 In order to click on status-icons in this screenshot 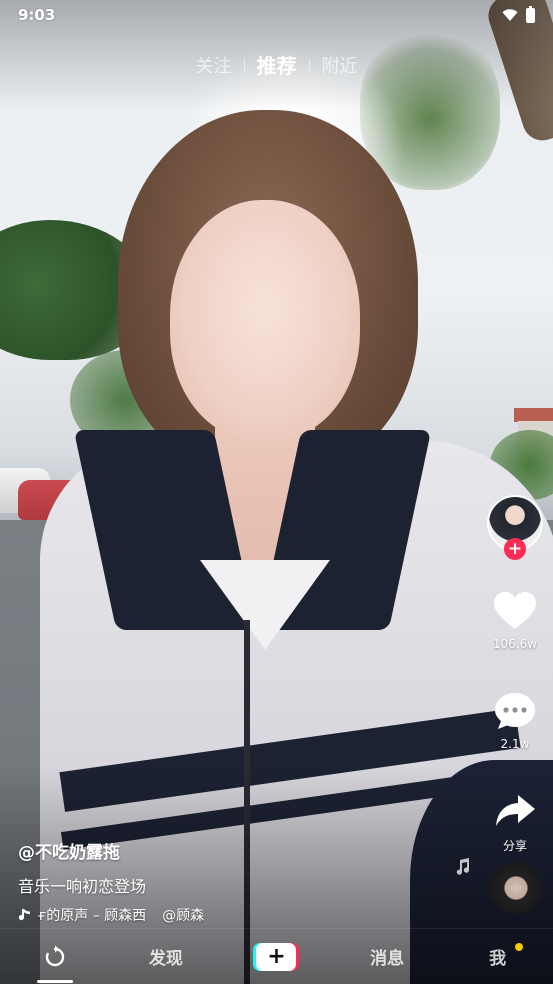, I will do `click(518, 14)`.